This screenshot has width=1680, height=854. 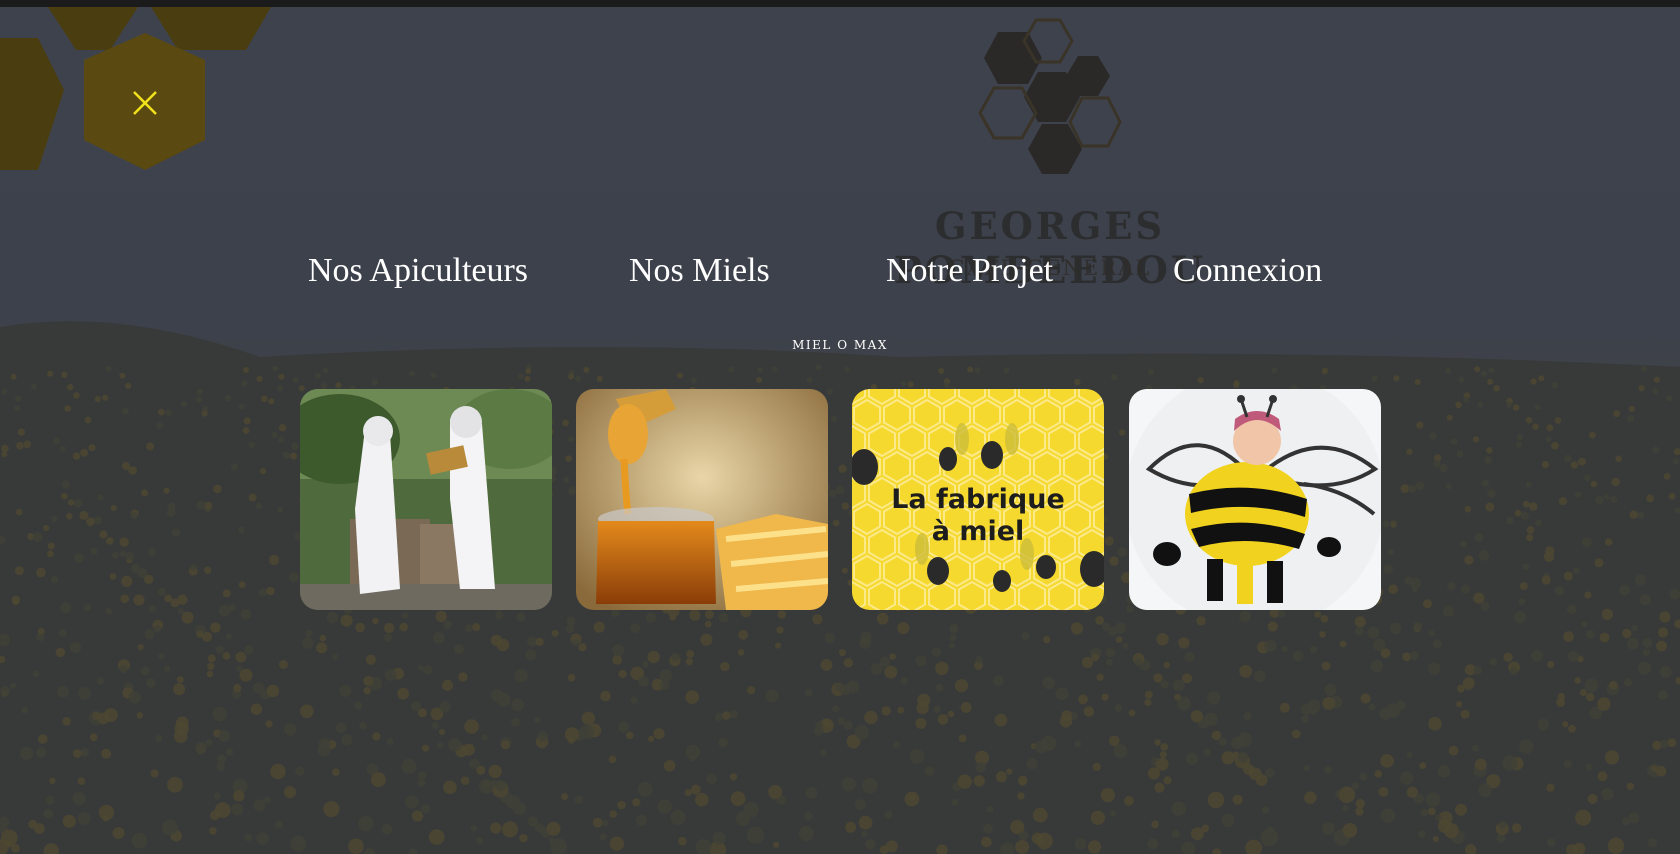 I want to click on card-nos-miels, so click(x=702, y=499).